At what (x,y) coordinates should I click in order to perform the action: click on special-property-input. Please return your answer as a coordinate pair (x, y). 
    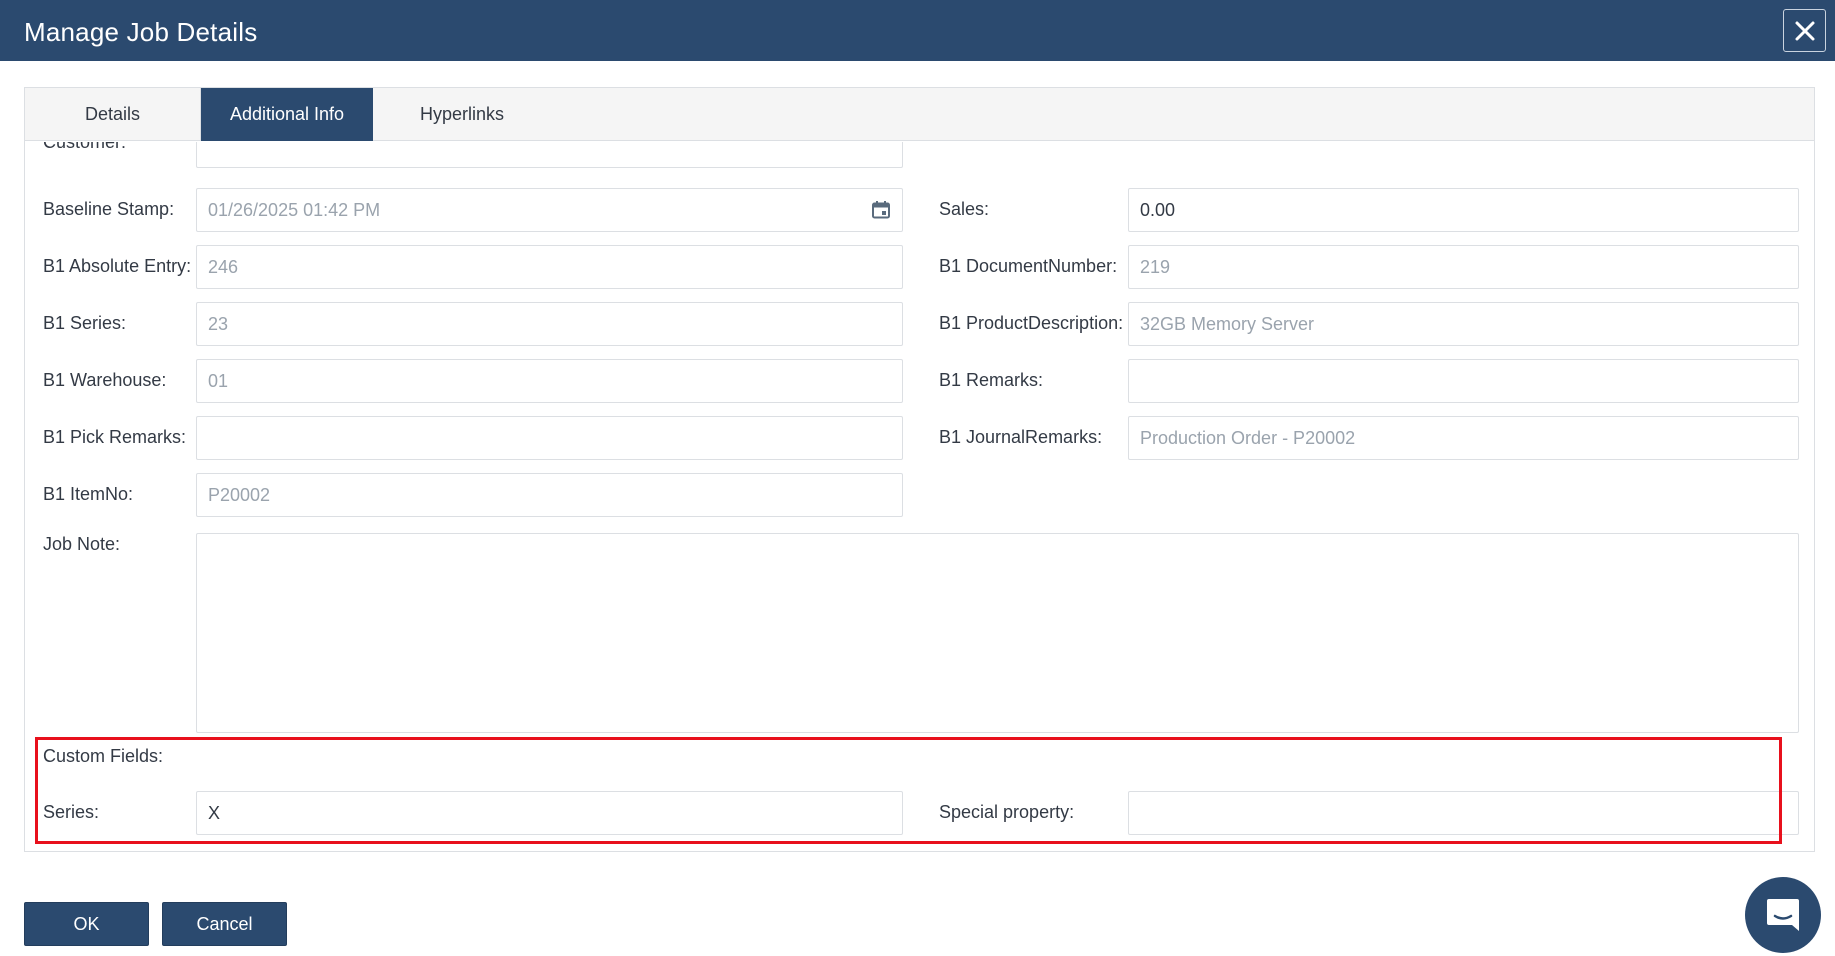
    Looking at the image, I should click on (1463, 813).